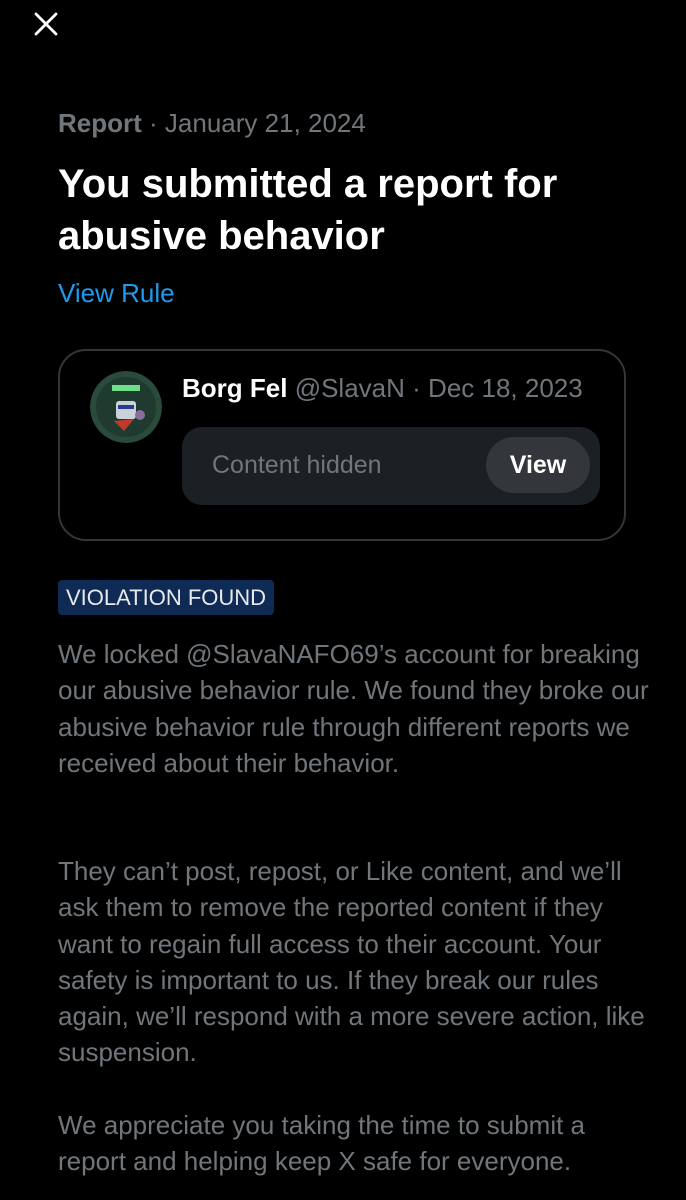 This screenshot has height=1200, width=686. What do you see at coordinates (100, 123) in the screenshot?
I see `report-label: Report` at bounding box center [100, 123].